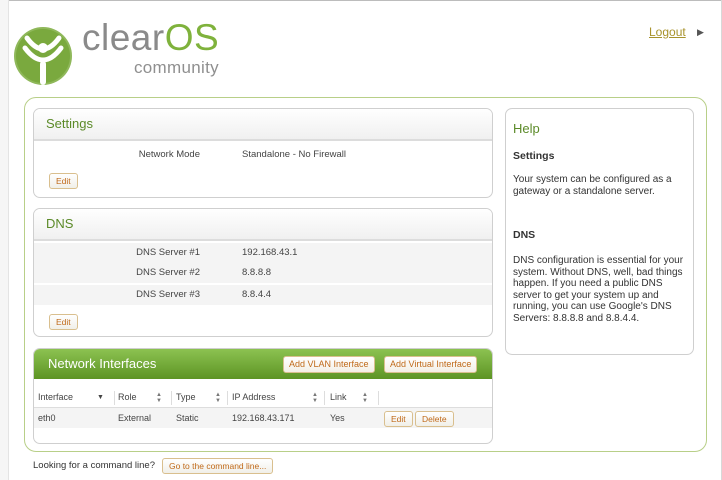  What do you see at coordinates (123, 37) in the screenshot?
I see `brand-part-clear: clear` at bounding box center [123, 37].